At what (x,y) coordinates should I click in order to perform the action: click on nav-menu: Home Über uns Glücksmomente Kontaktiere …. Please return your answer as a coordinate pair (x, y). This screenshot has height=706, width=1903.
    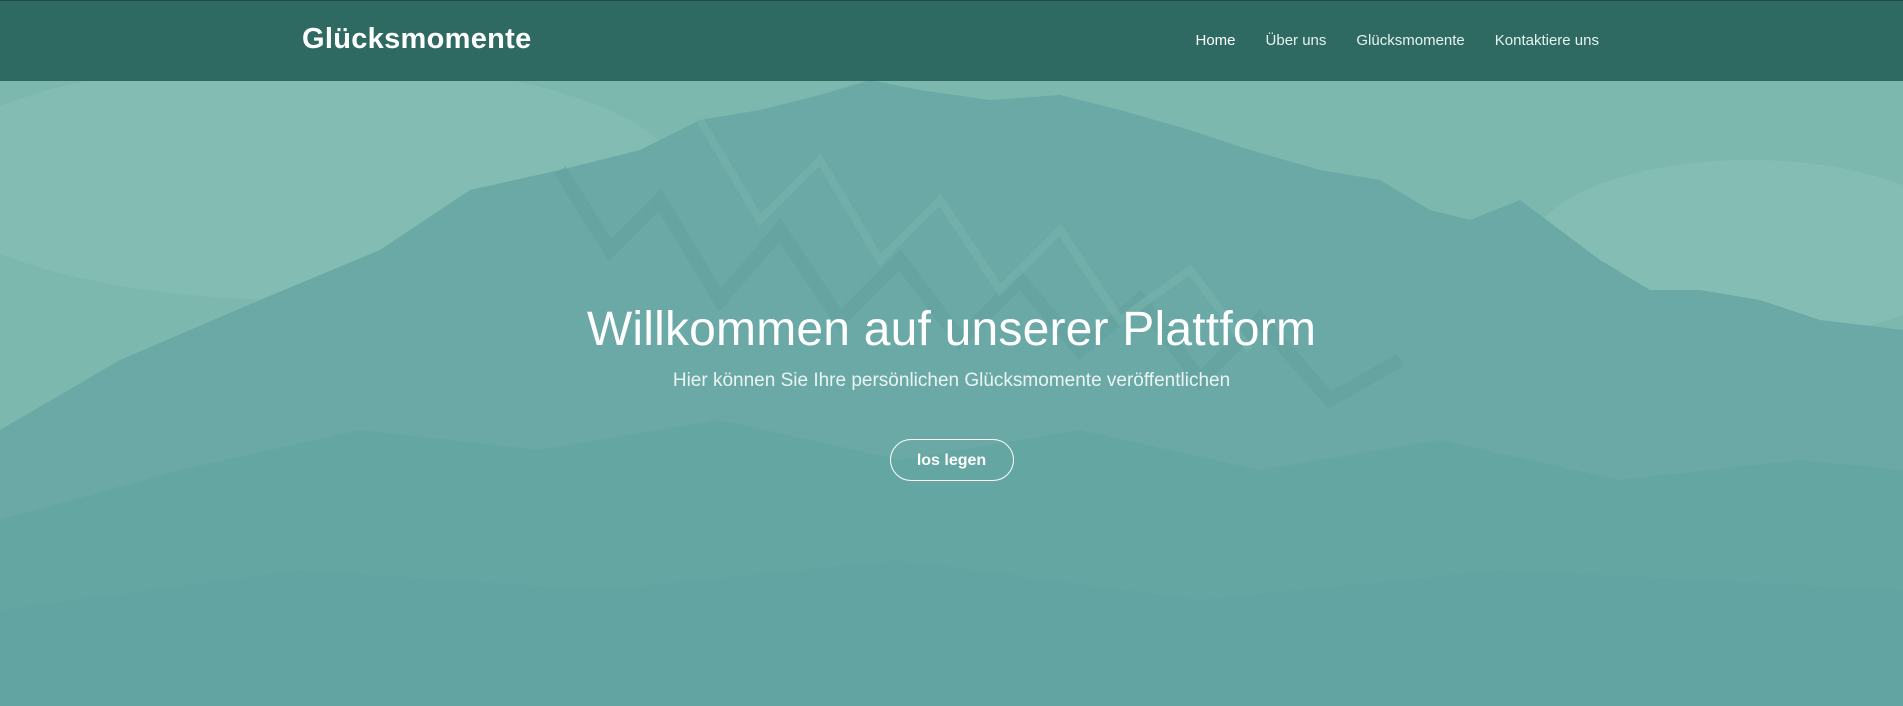
    Looking at the image, I should click on (1383, 41).